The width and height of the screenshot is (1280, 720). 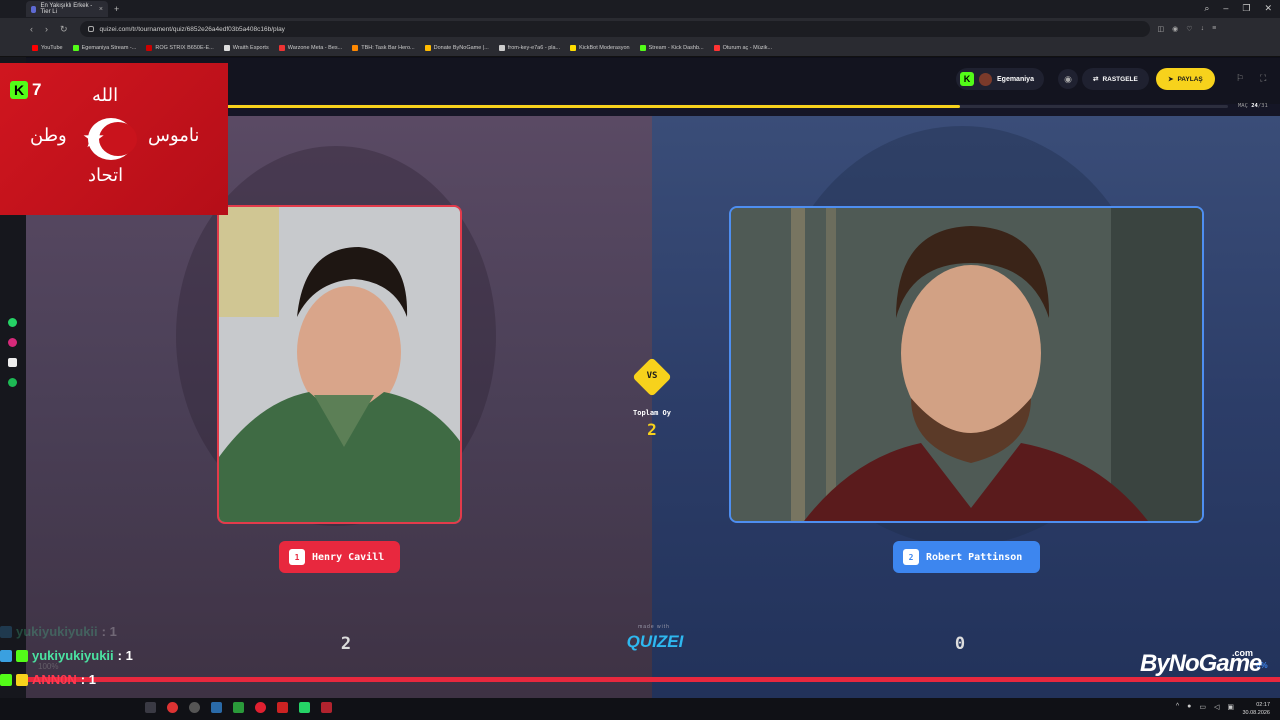 What do you see at coordinates (101, 9) in the screenshot?
I see `close-tab-icon: ×` at bounding box center [101, 9].